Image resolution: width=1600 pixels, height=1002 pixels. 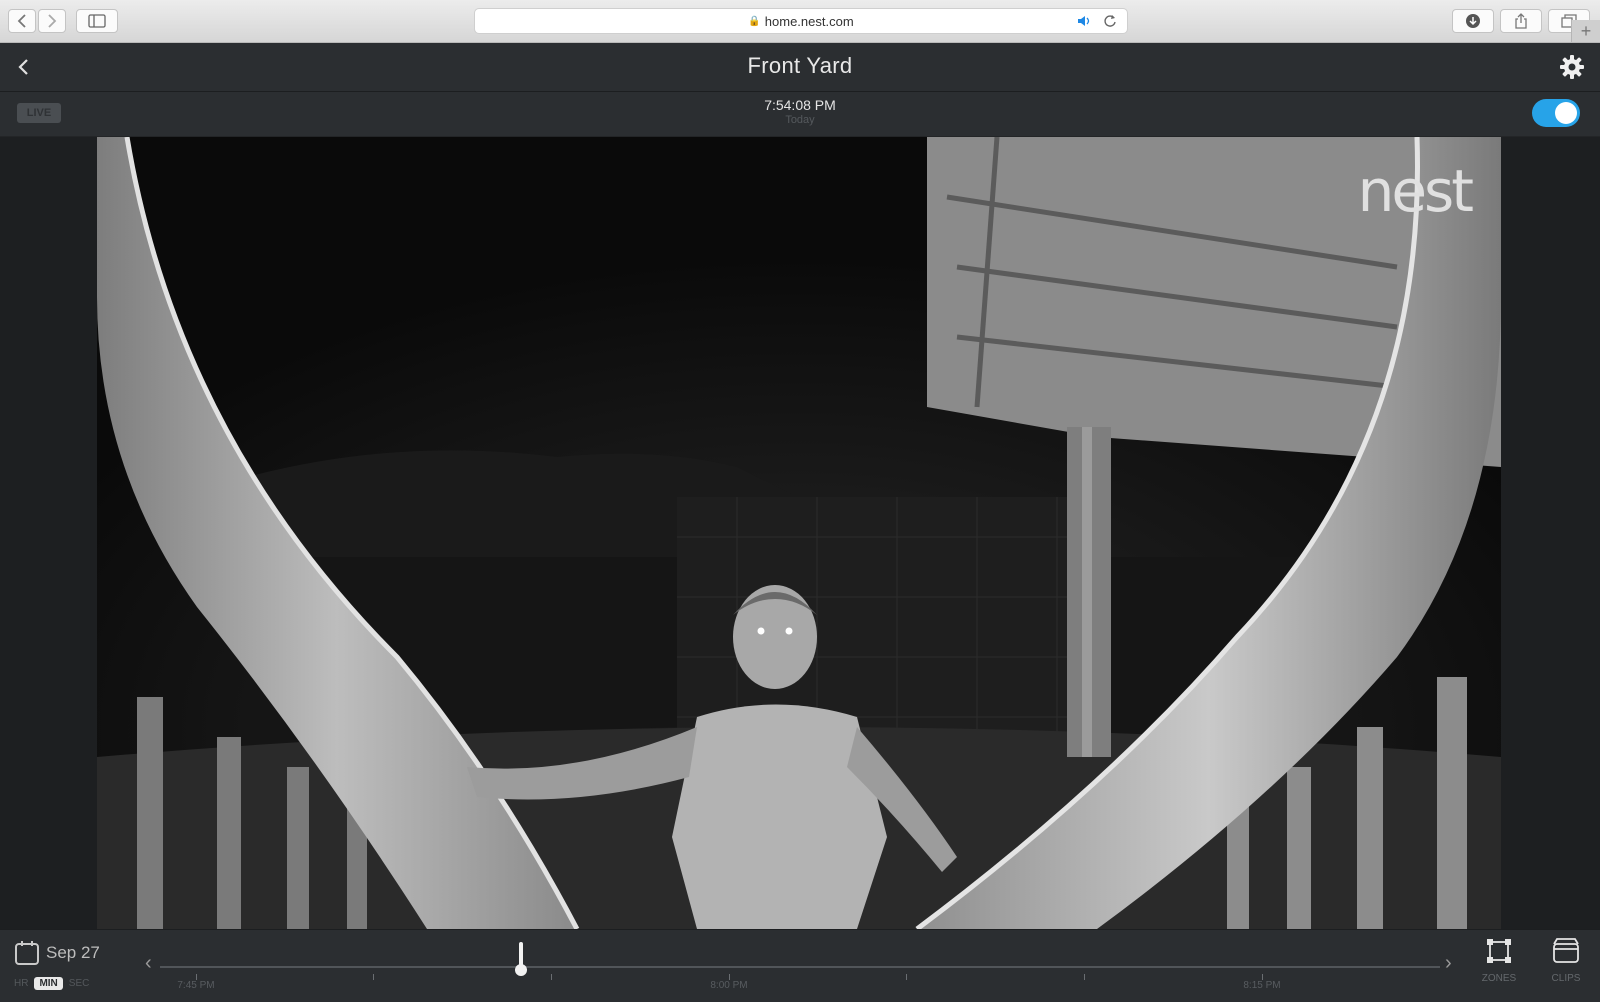 What do you see at coordinates (1566, 113) in the screenshot?
I see `toggle-knob` at bounding box center [1566, 113].